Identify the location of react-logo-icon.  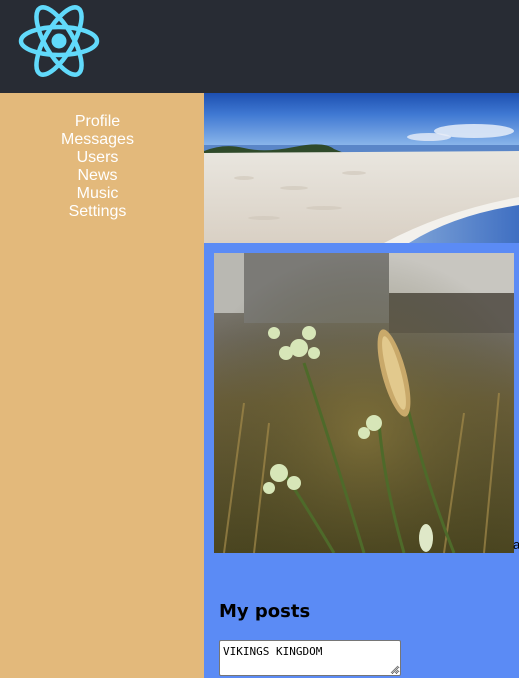
(59, 41).